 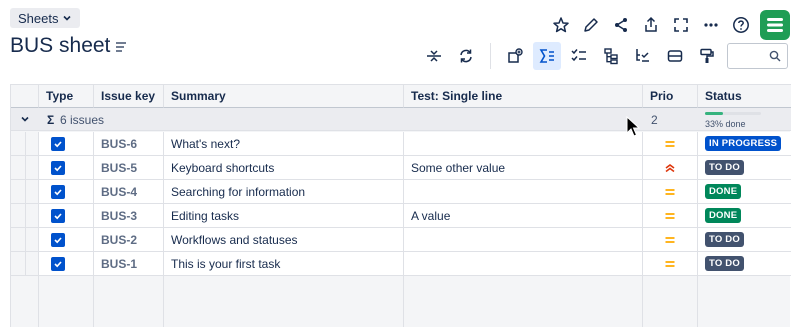 What do you see at coordinates (466, 56) in the screenshot?
I see `refresh-icon` at bounding box center [466, 56].